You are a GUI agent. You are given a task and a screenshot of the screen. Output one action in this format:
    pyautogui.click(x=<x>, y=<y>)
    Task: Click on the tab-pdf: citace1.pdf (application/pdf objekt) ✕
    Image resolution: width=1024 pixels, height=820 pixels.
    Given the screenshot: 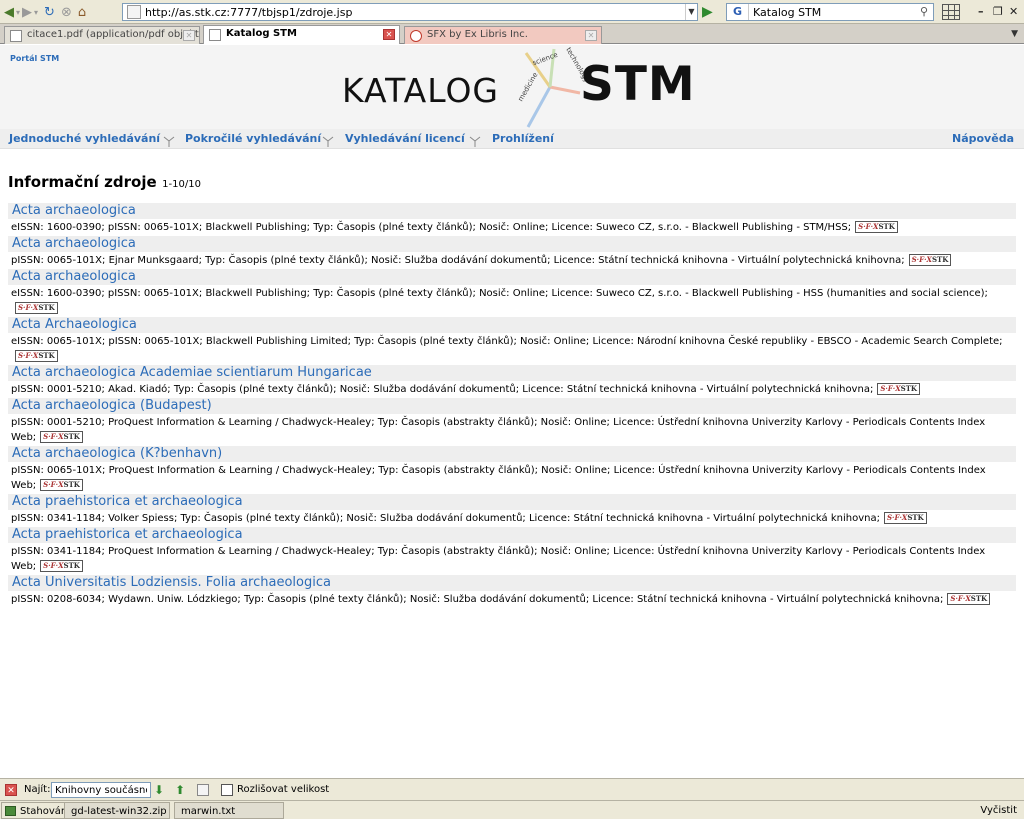 What is the action you would take?
    pyautogui.click(x=102, y=35)
    